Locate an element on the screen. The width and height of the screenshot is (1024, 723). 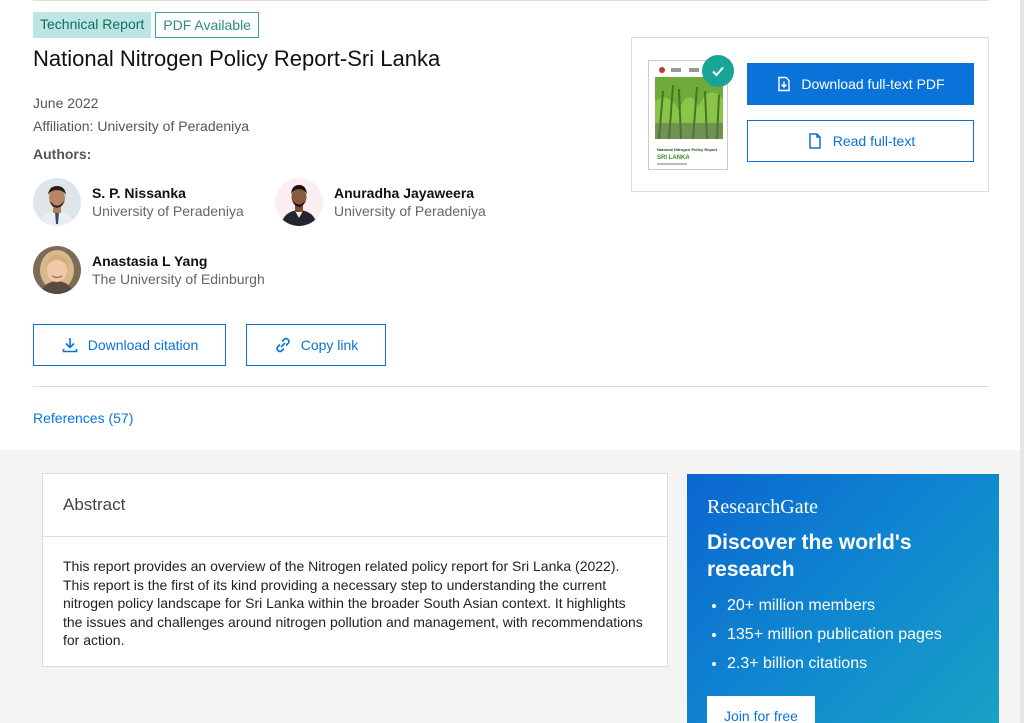
download-citation-button: Download citation is located at coordinates (129, 345).